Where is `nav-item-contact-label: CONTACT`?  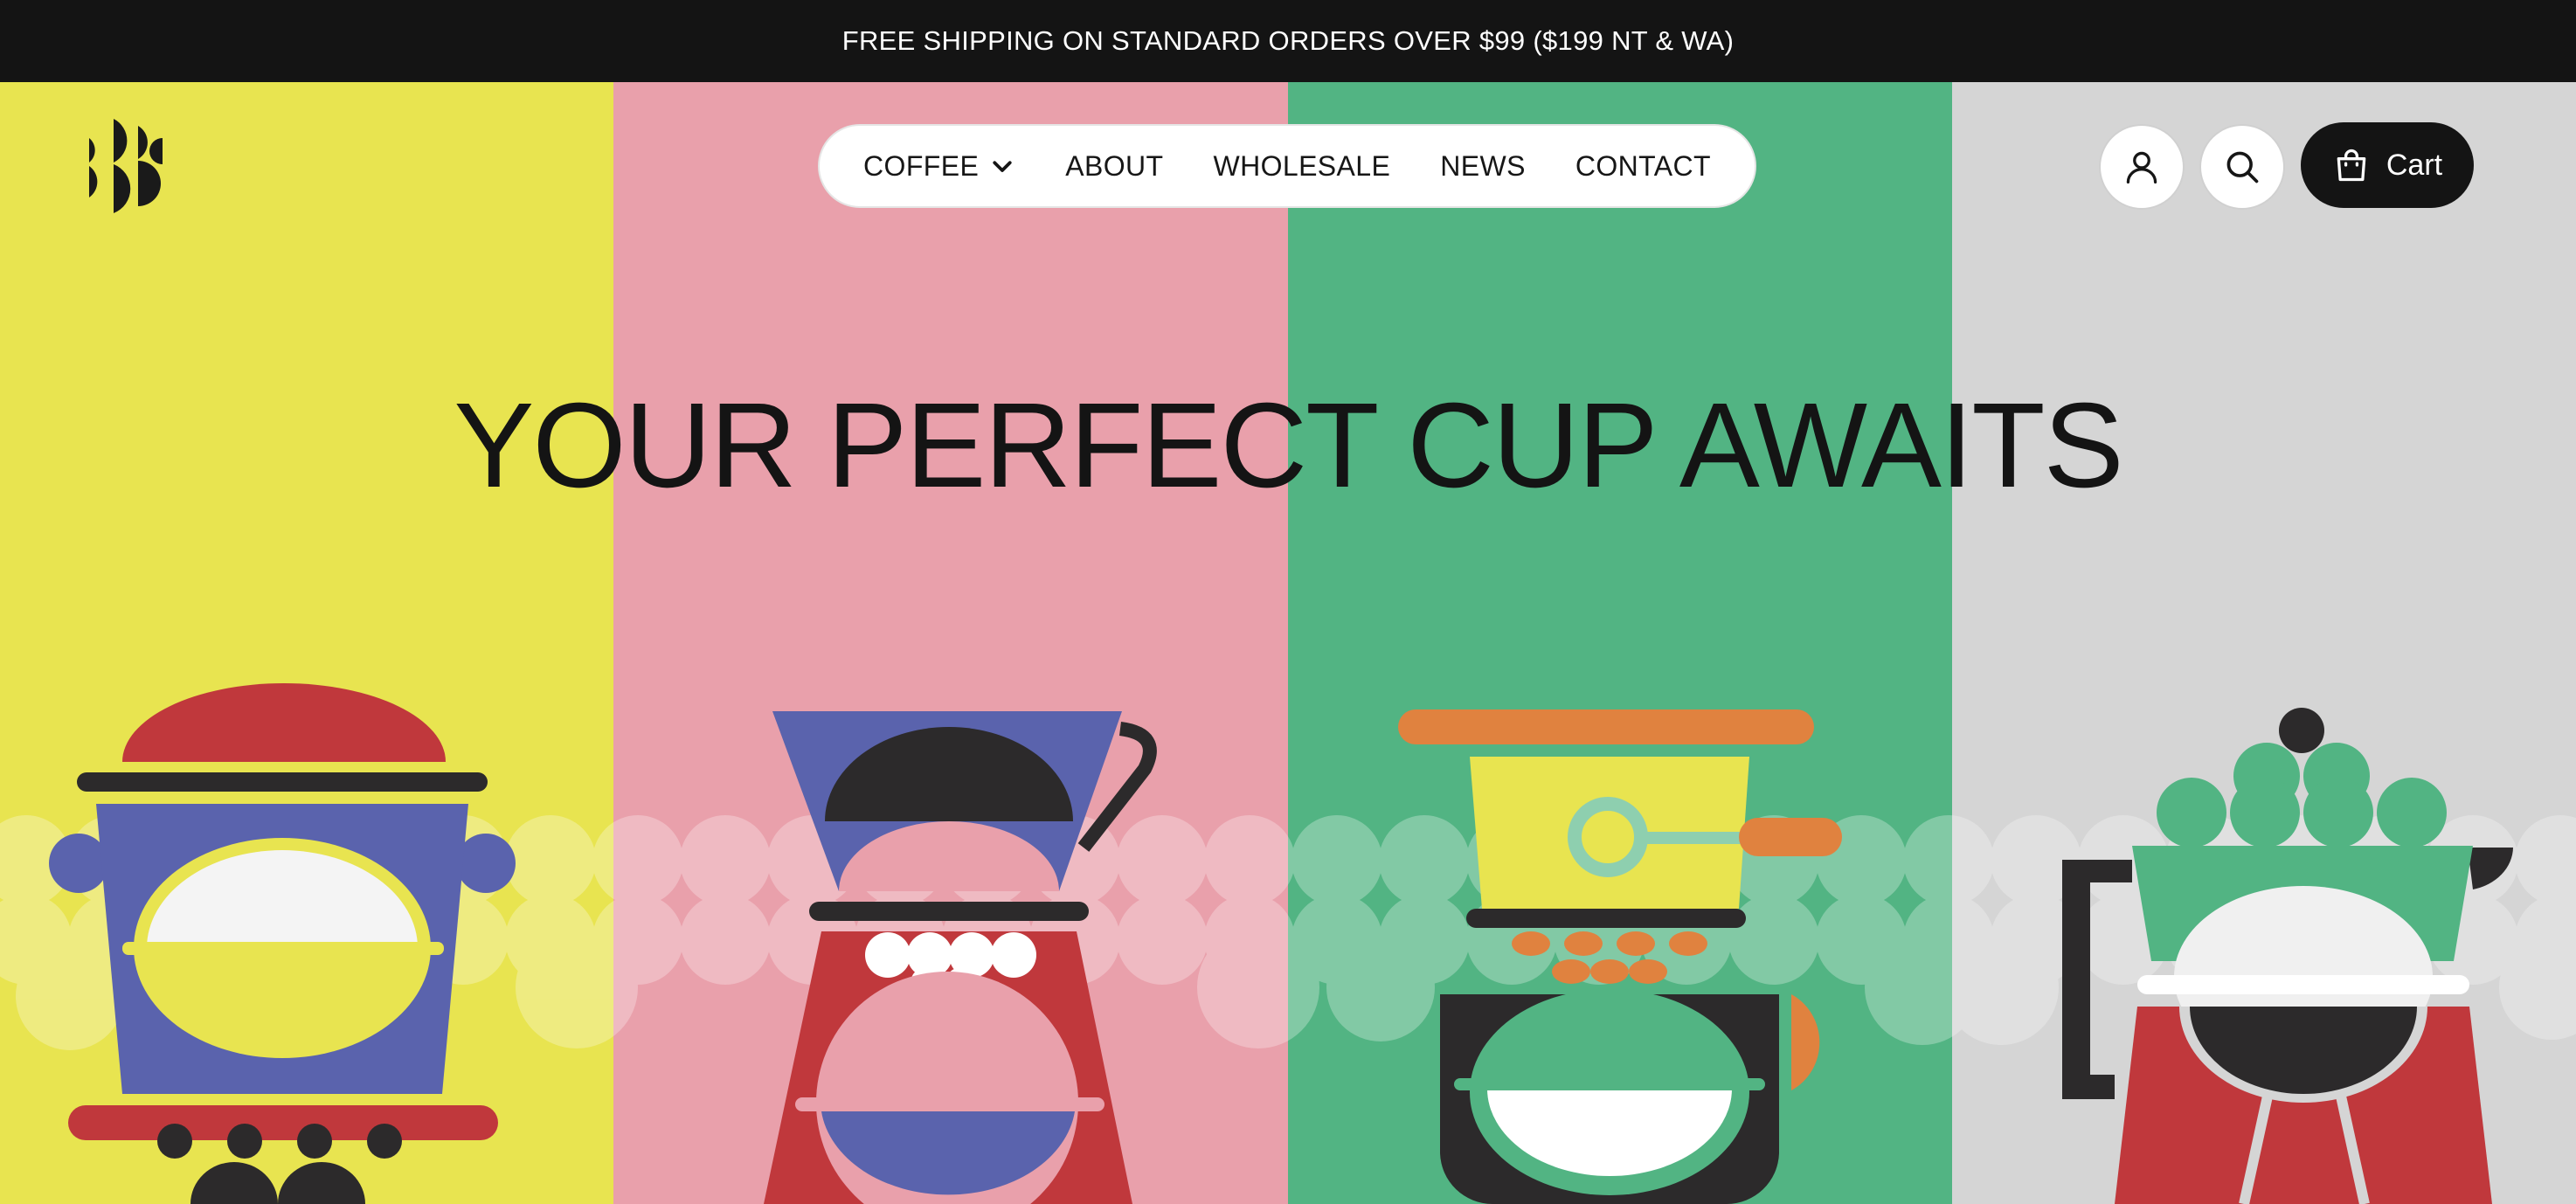
nav-item-contact-label: CONTACT is located at coordinates (1643, 165).